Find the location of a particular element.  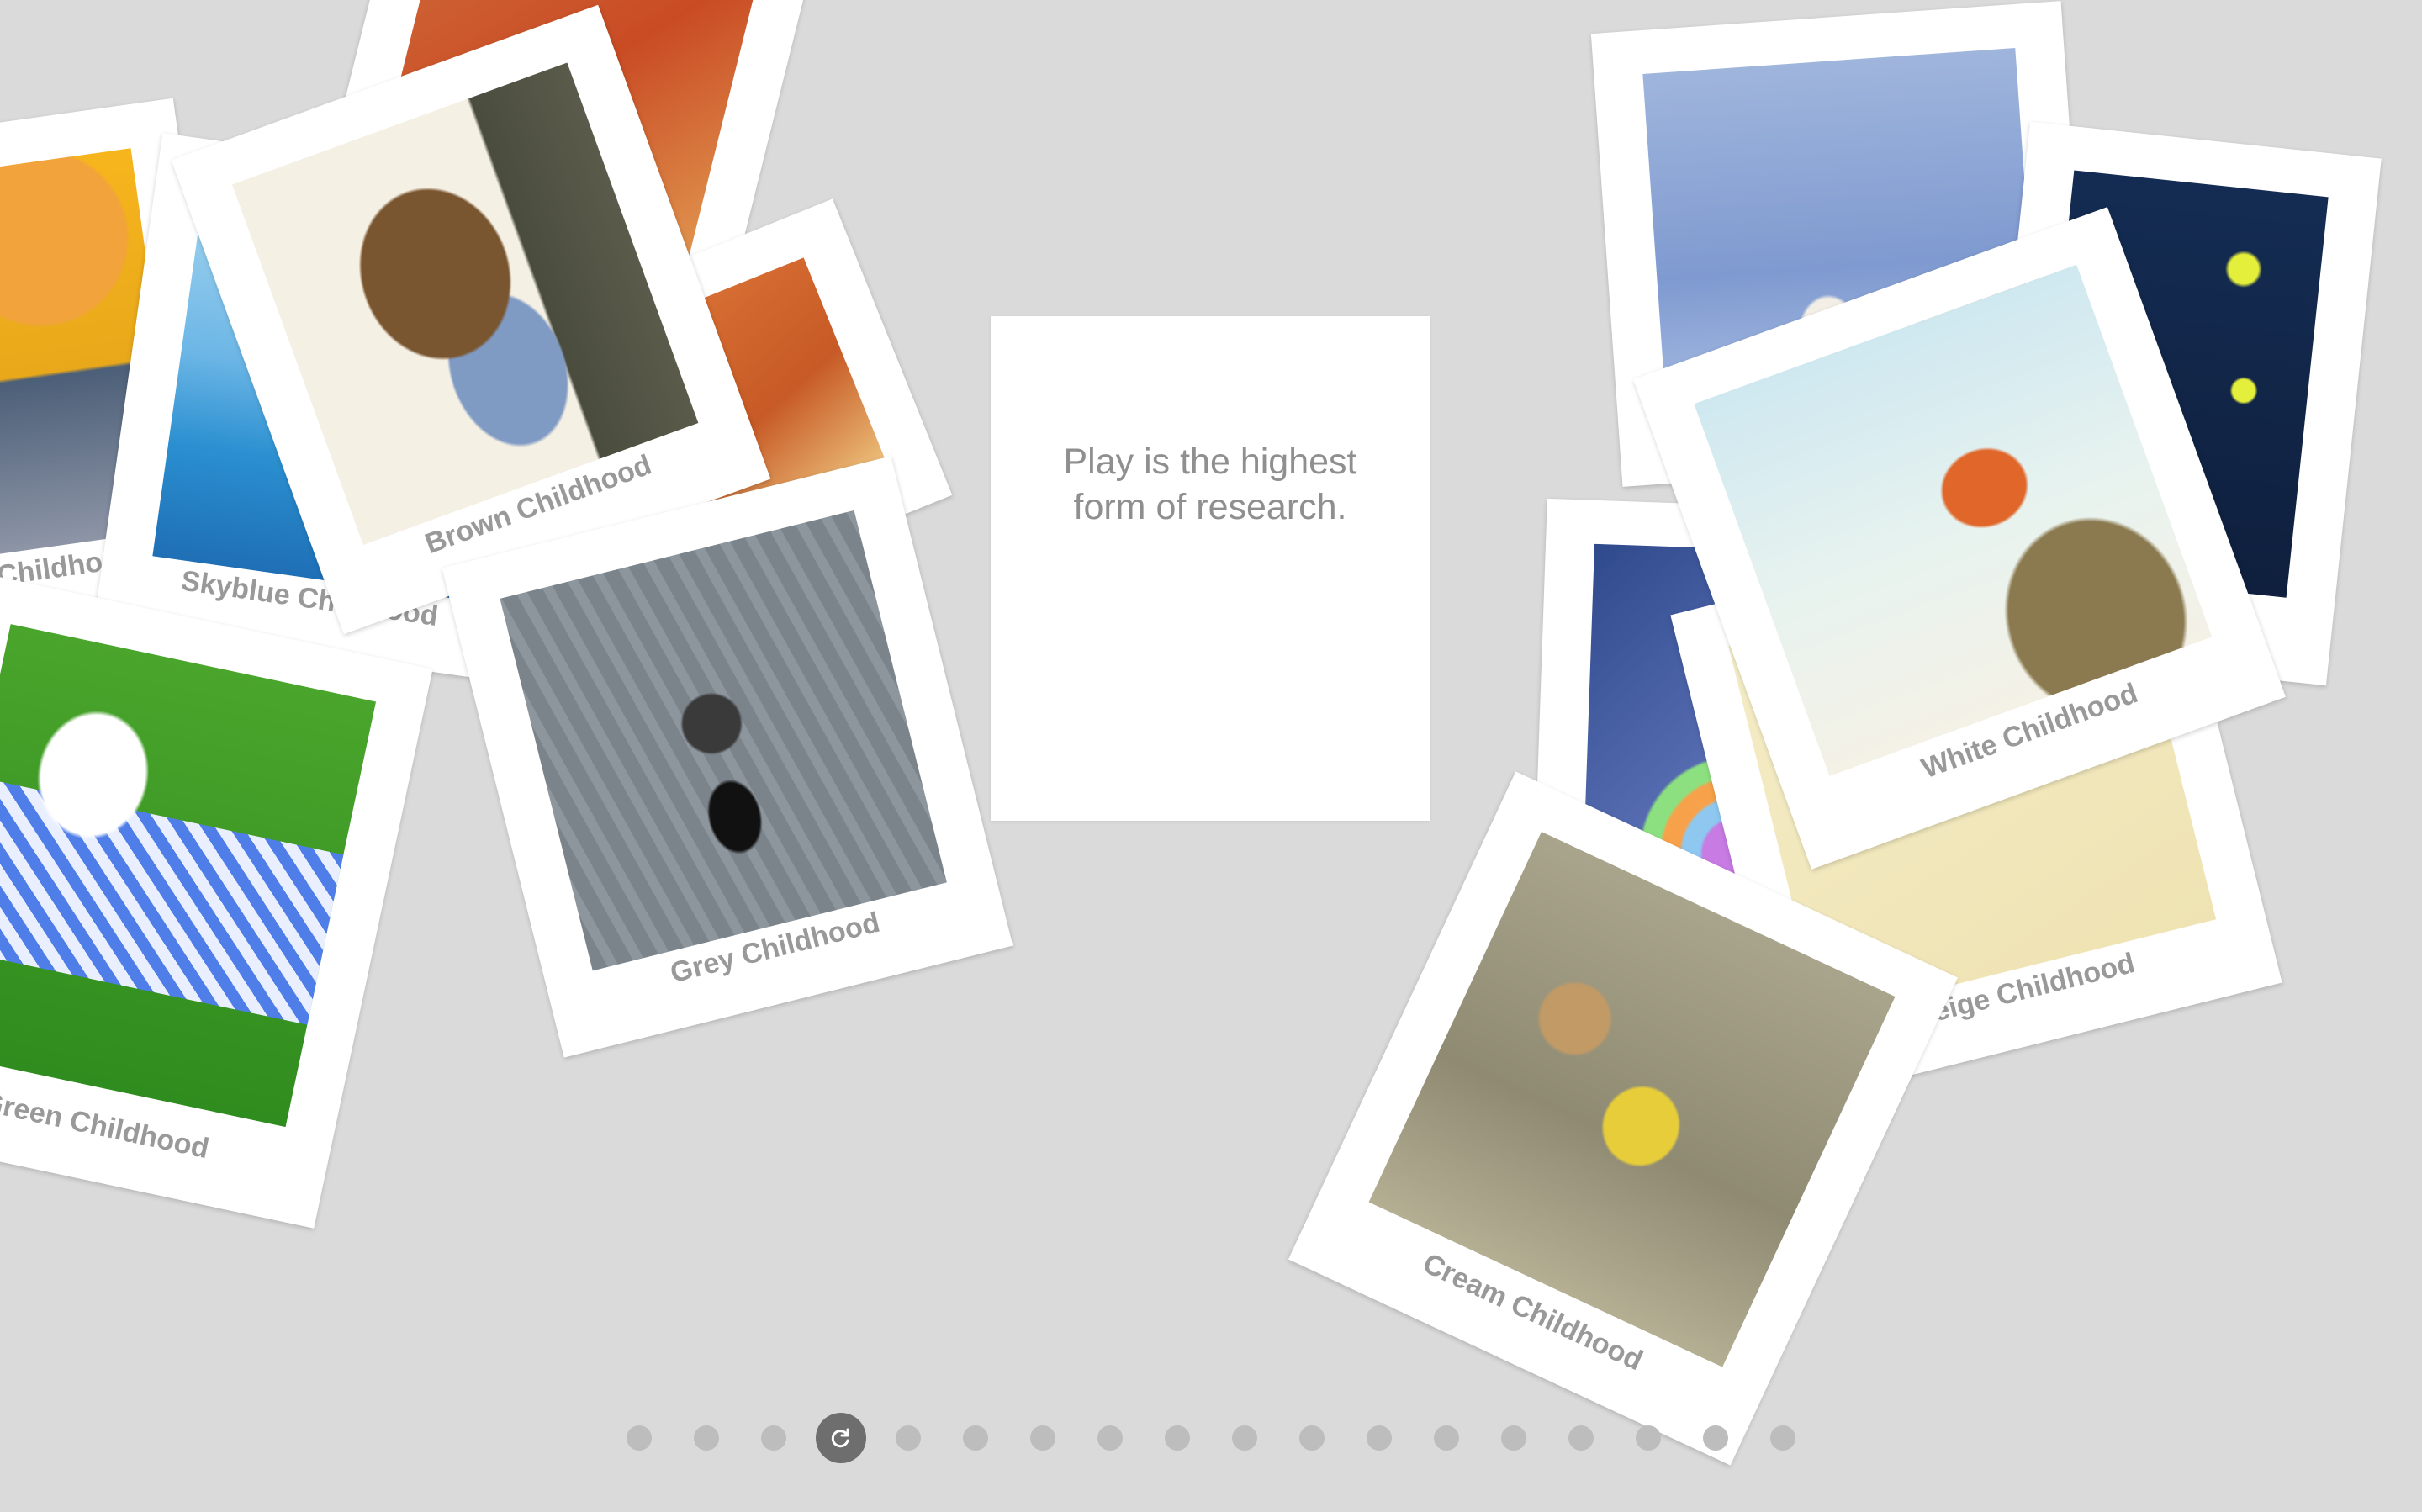

reload-icon is located at coordinates (840, 1438).